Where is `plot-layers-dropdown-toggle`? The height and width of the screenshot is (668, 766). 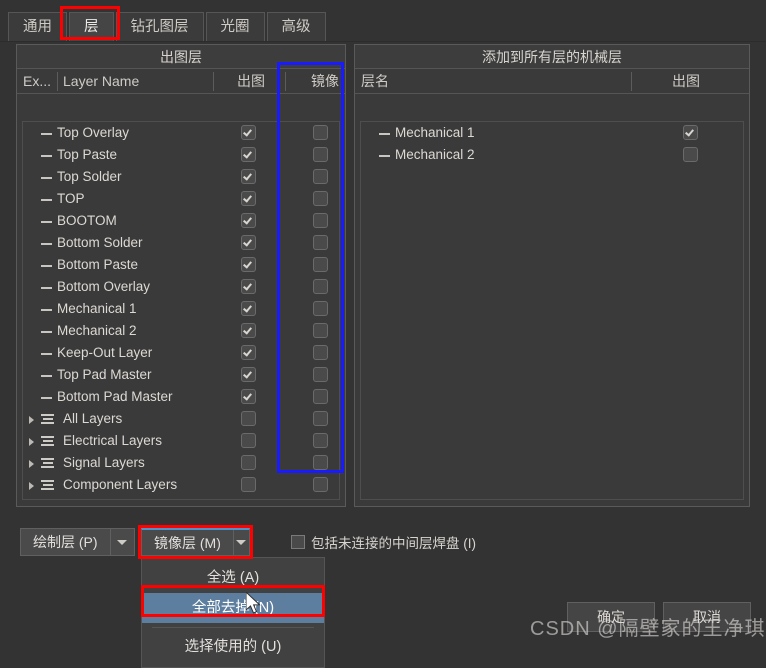
plot-layers-dropdown-toggle is located at coordinates (121, 542).